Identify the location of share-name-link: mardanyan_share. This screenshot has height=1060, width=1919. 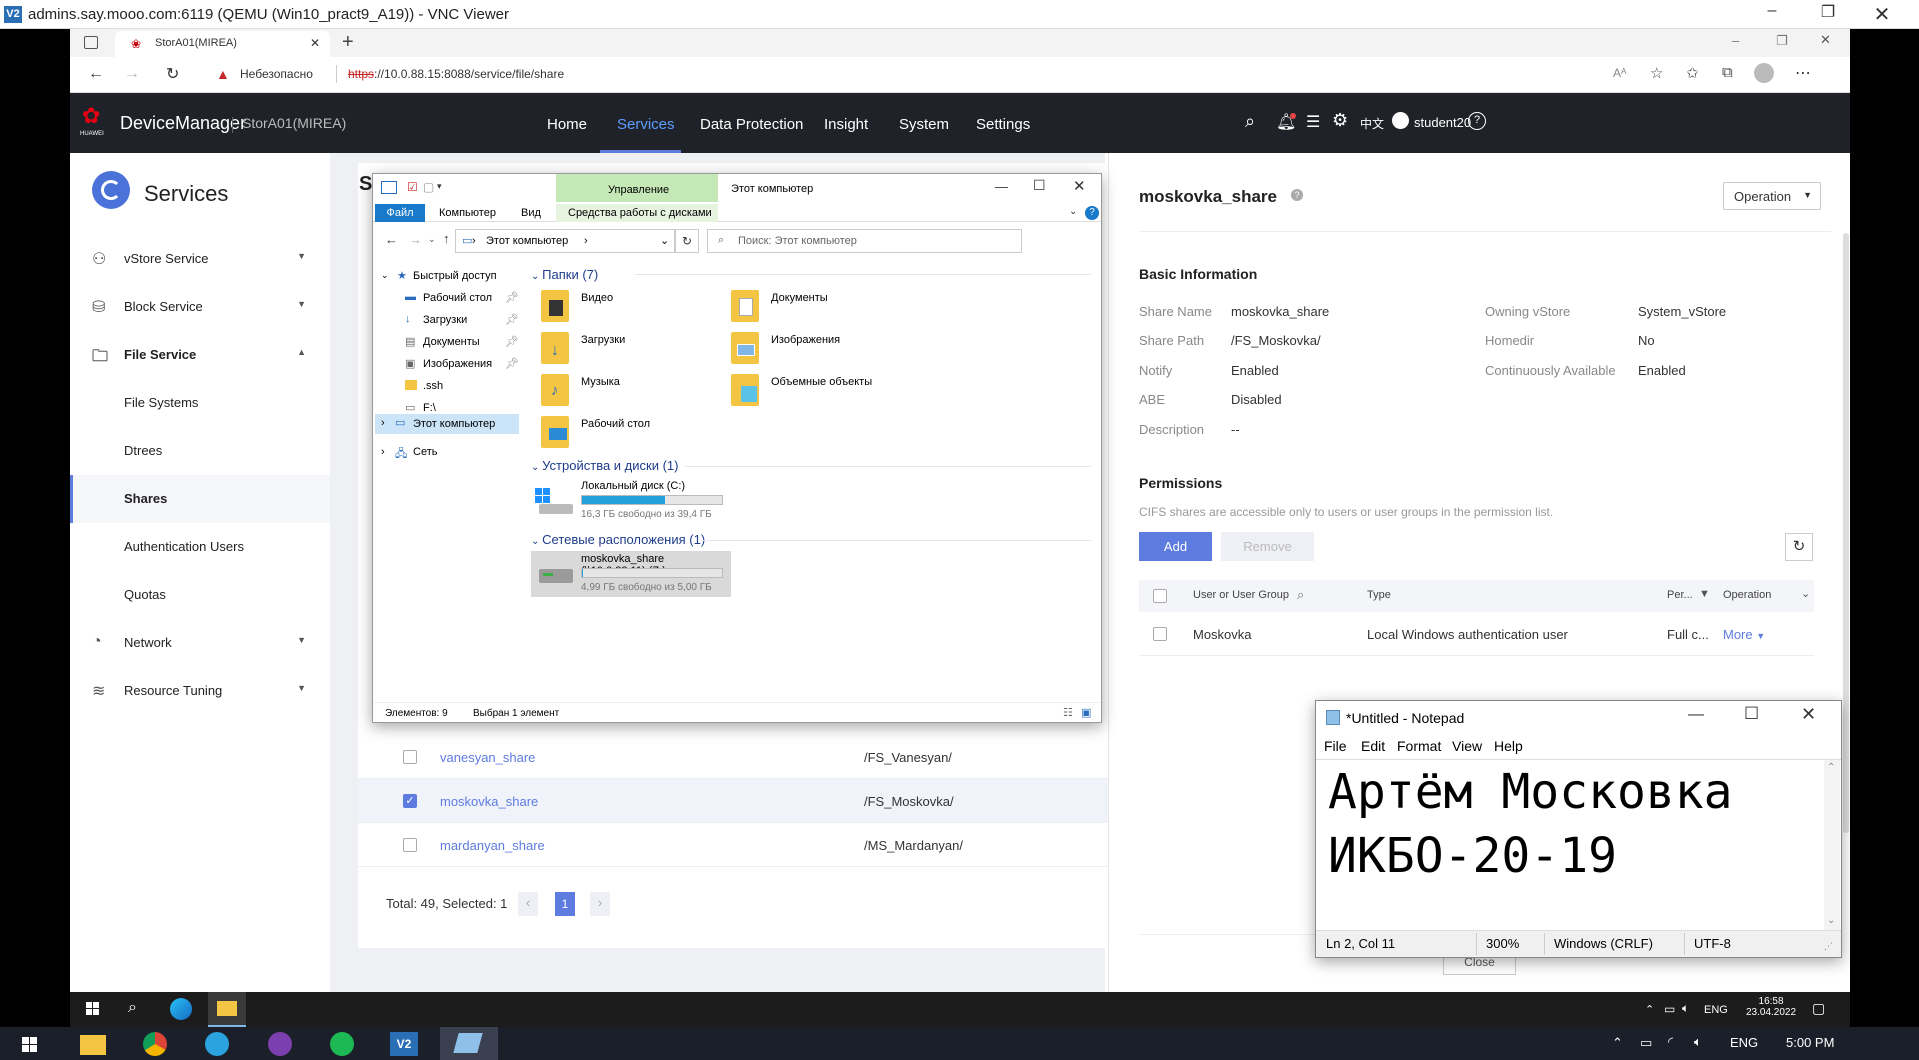
(492, 845).